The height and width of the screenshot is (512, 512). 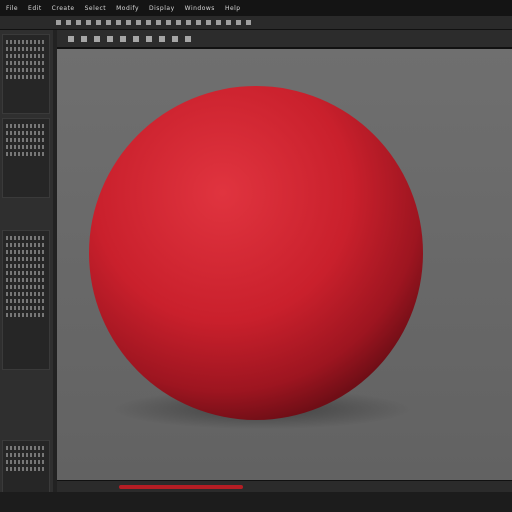 What do you see at coordinates (256, 23) in the screenshot?
I see `shelf-toolbar` at bounding box center [256, 23].